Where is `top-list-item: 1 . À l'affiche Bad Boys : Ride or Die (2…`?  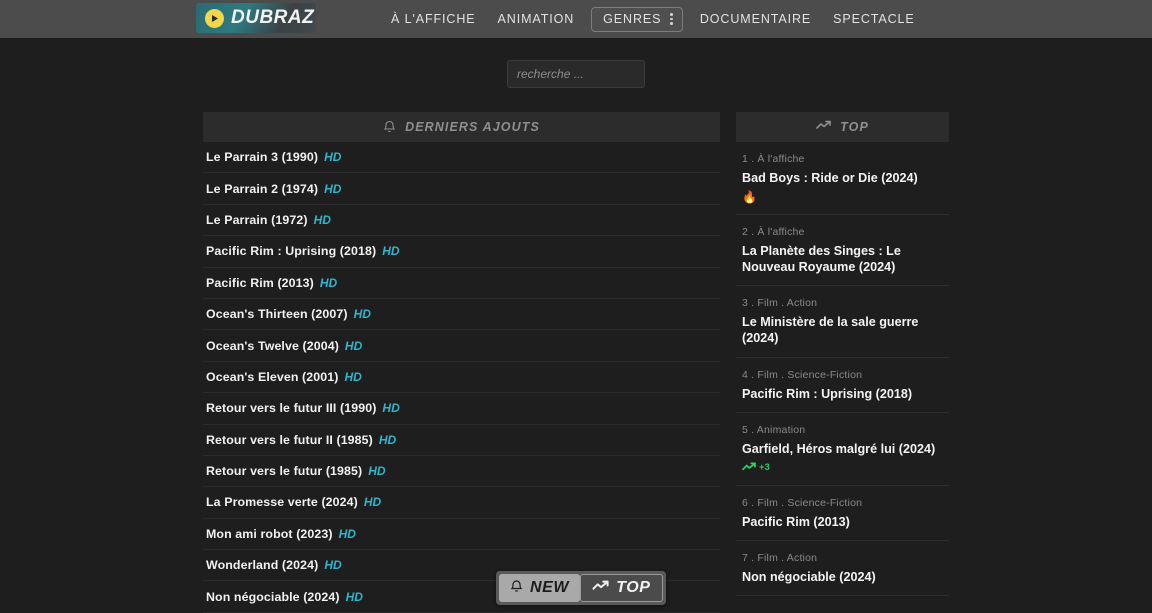 top-list-item: 1 . À l'affiche Bad Boys : Ride or Die (2… is located at coordinates (842, 178).